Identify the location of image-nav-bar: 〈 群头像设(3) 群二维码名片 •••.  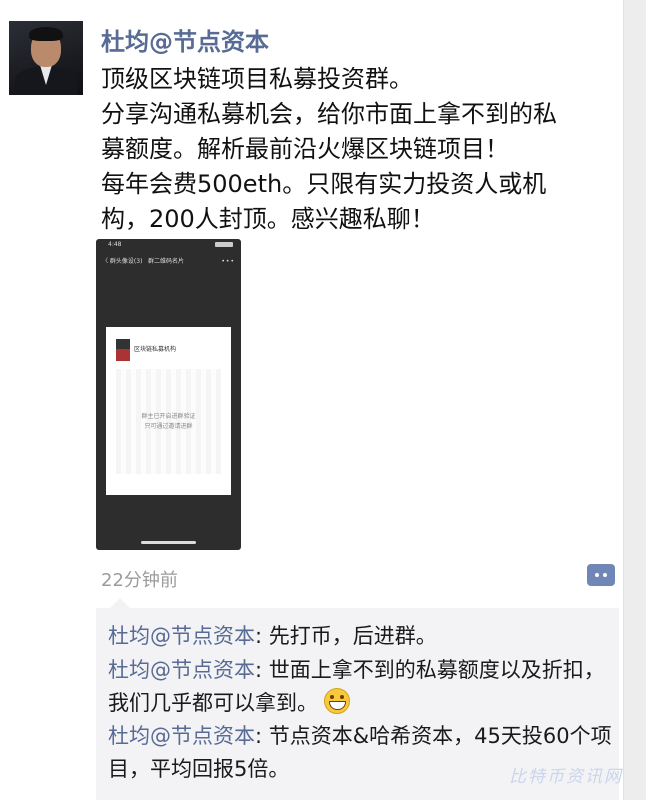
(168, 262).